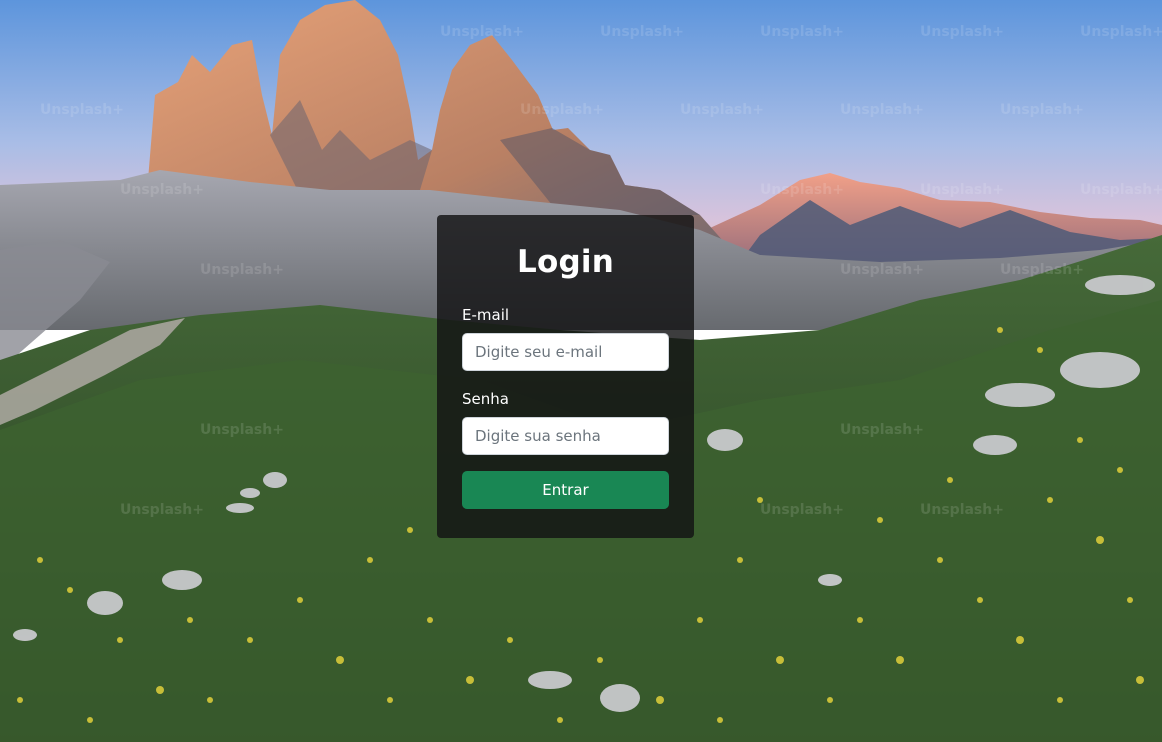 This screenshot has width=1162, height=742. I want to click on login-title: Login, so click(565, 262).